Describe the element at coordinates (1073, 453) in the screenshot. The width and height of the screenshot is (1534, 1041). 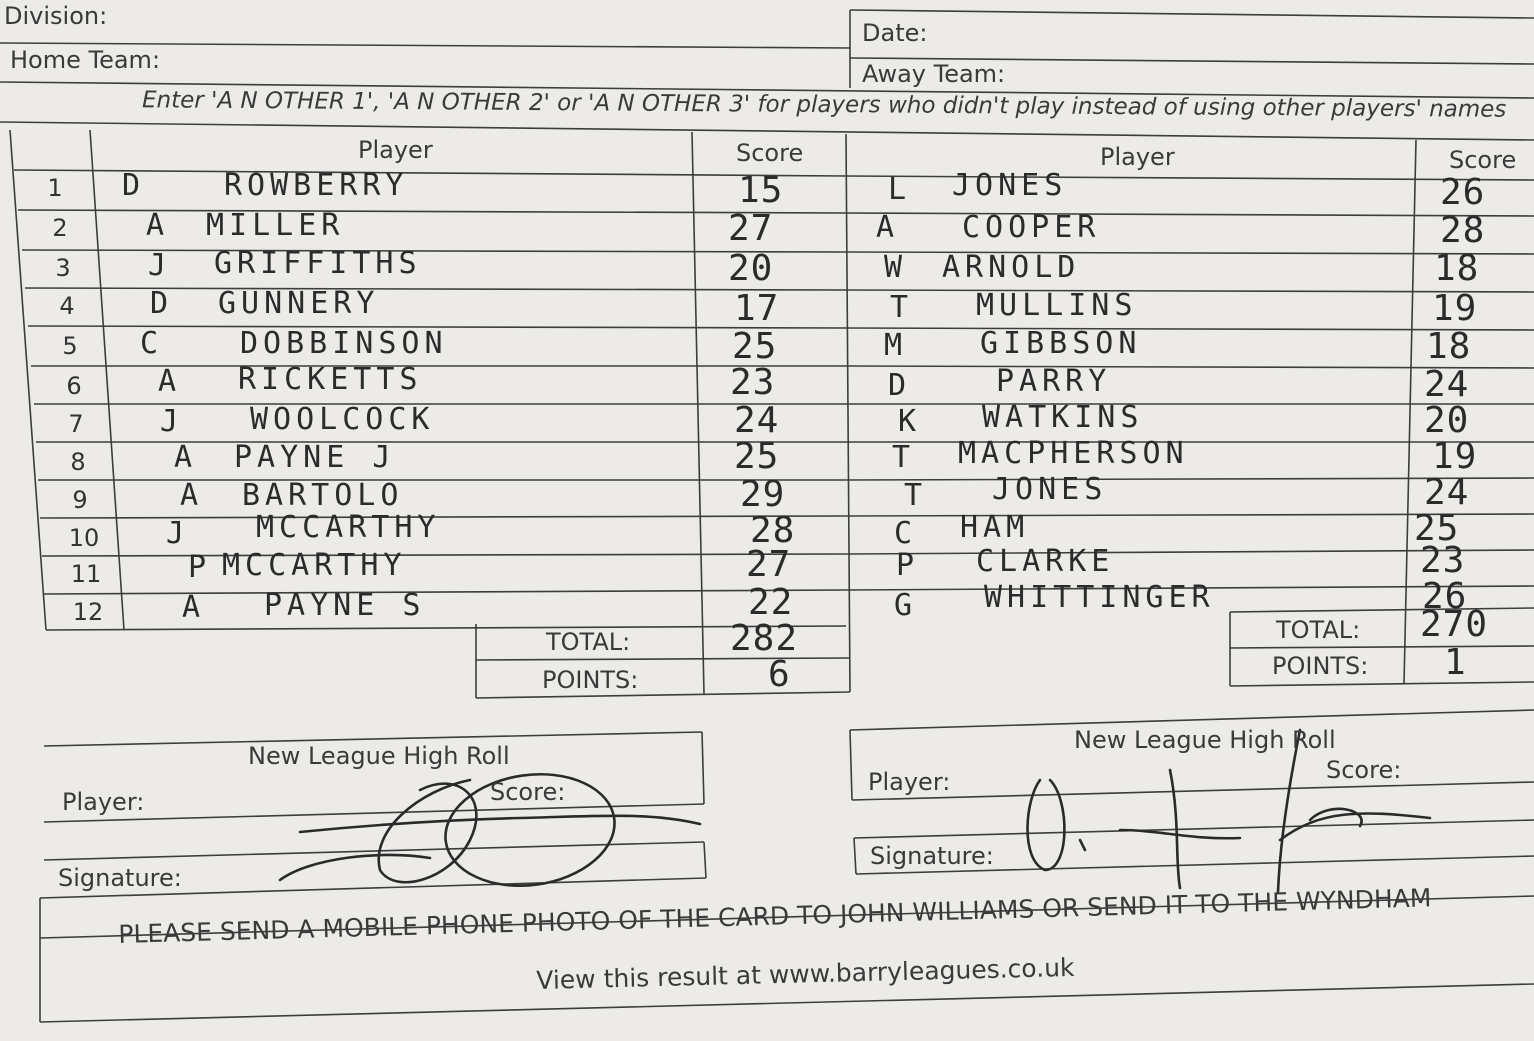
I see `away-player-name: MACPHERSON` at that location.